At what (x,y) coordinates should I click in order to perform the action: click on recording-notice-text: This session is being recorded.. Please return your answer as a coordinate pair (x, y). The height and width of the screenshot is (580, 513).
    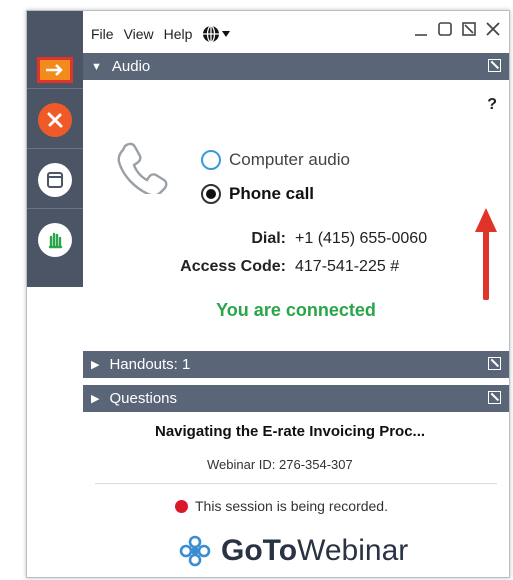
    Looking at the image, I should click on (291, 506).